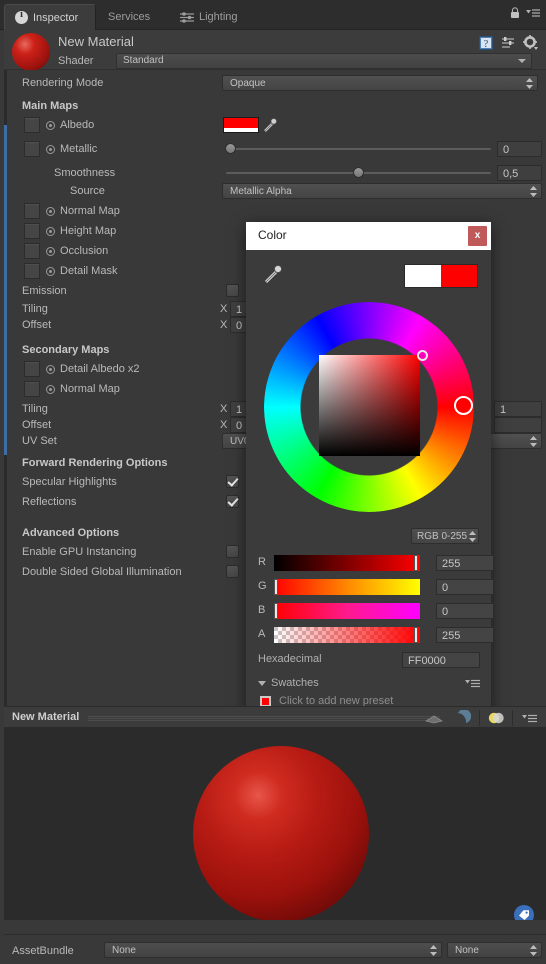 Image resolution: width=546 pixels, height=964 pixels. What do you see at coordinates (216, 17) in the screenshot?
I see `tab-lighting: Lighting` at bounding box center [216, 17].